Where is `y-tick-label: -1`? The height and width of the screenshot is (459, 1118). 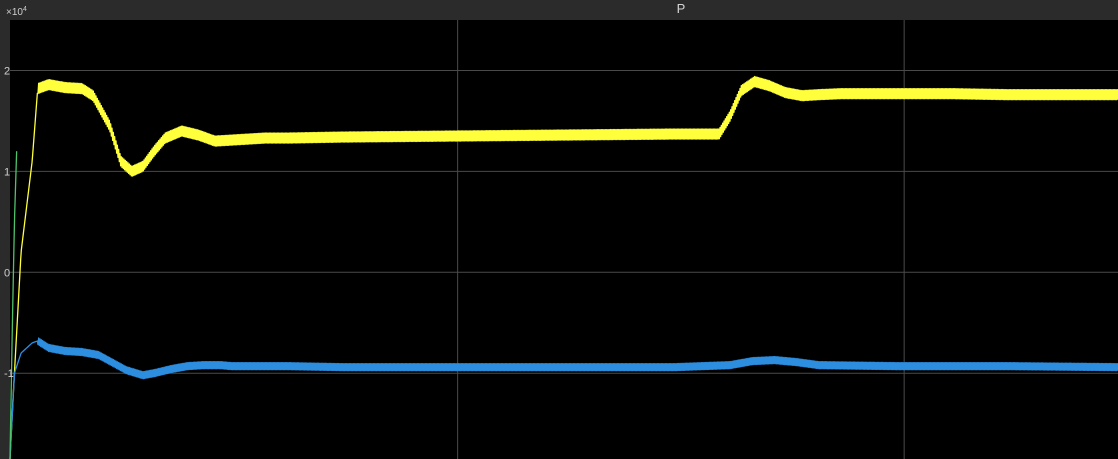 y-tick-label: -1 is located at coordinates (9, 374).